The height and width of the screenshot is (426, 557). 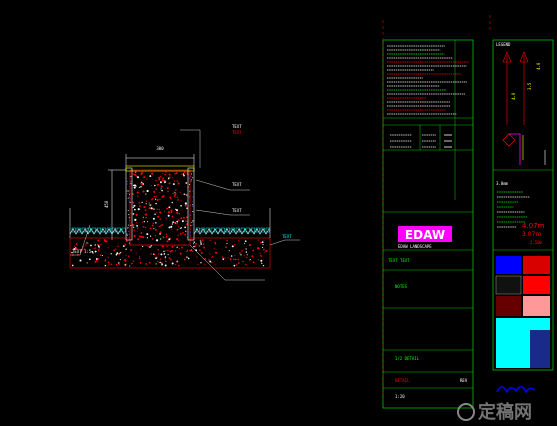 I want to click on section-header: 3.0mm, so click(x=502, y=183).